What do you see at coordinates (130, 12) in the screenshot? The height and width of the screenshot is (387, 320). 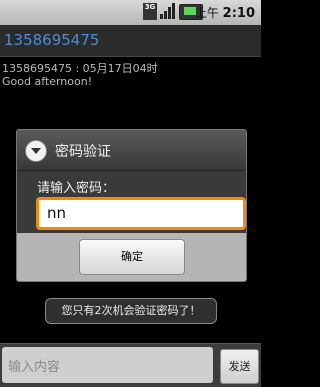 I see `status-bar: 3G 上午 2:10` at bounding box center [130, 12].